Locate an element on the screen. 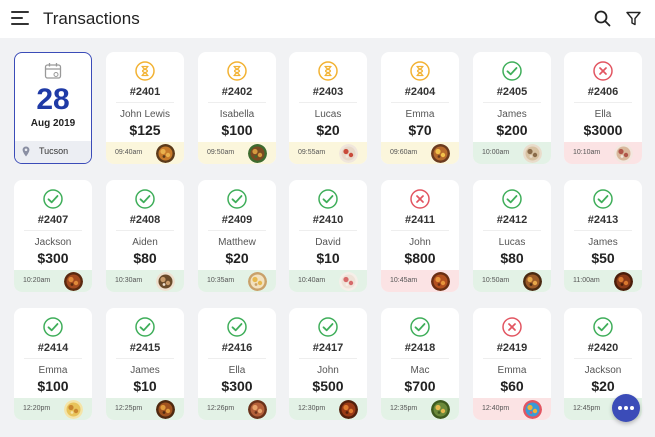 This screenshot has width=655, height=437. card-footer: 09:60am is located at coordinates (420, 153).